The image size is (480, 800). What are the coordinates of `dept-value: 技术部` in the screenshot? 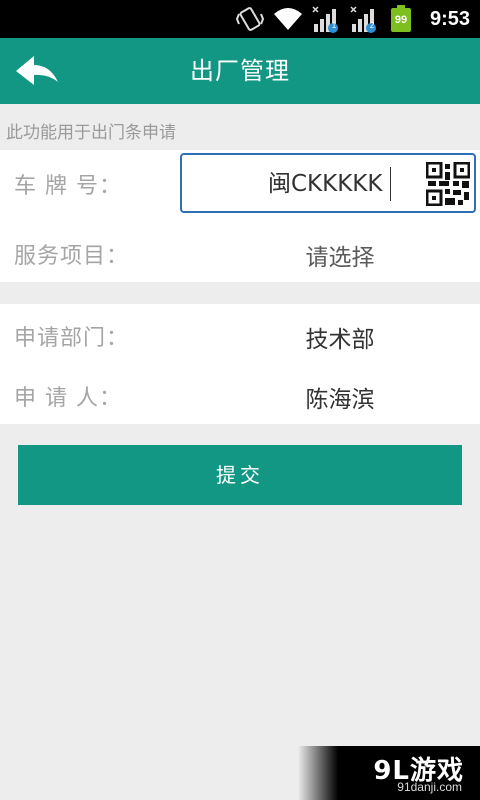 It's located at (340, 337).